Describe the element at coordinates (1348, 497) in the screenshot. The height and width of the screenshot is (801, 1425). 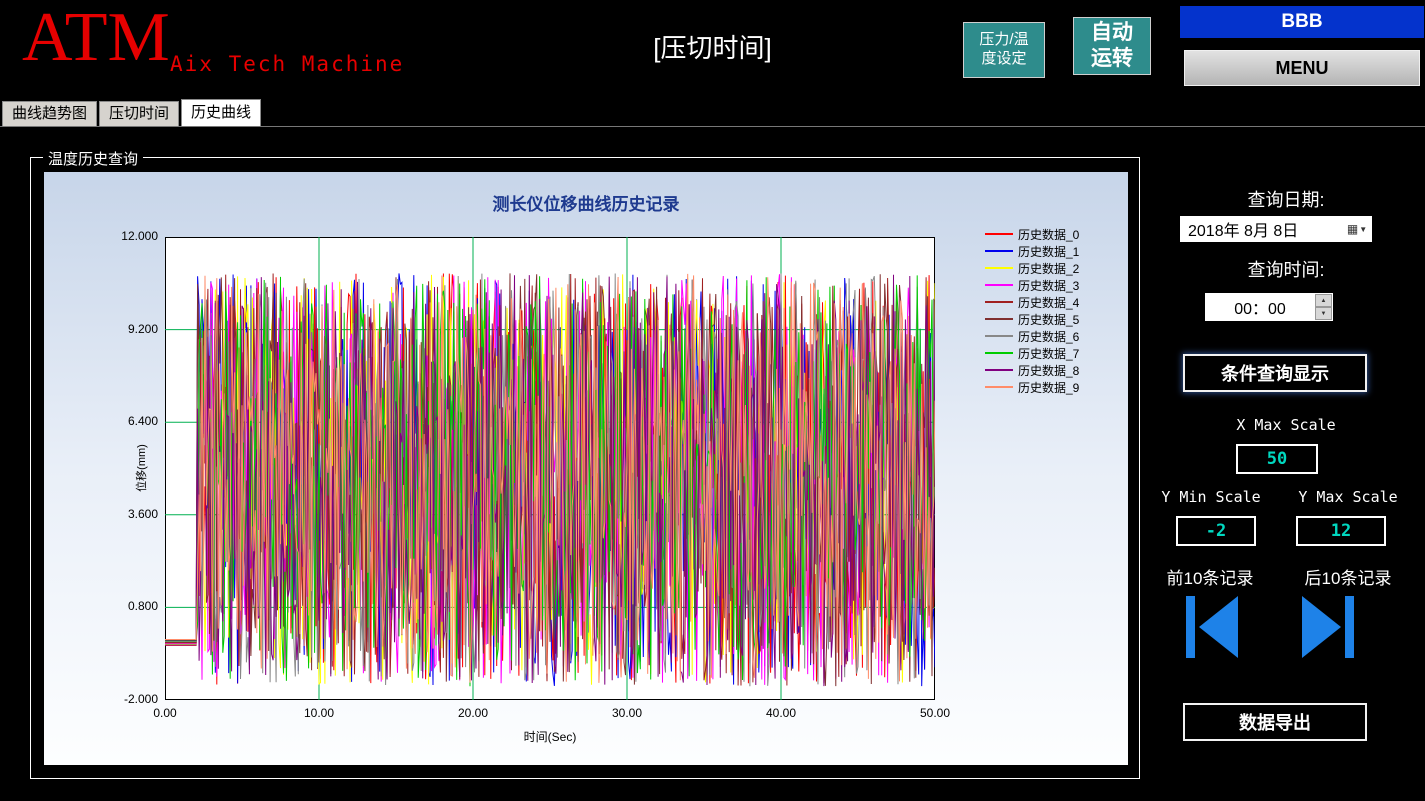
I see `y-max-scale-label: Y Max Scale` at that location.